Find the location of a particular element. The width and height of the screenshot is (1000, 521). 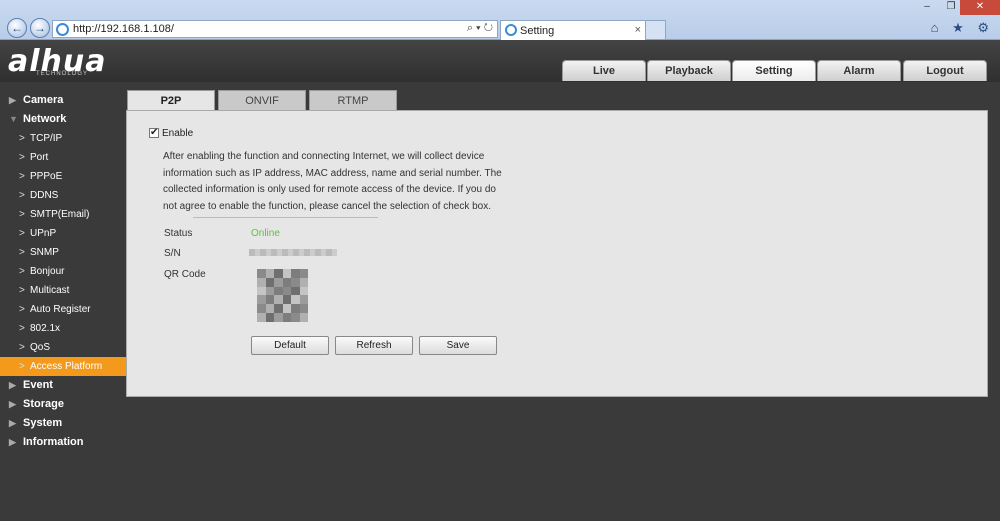

sidebar-item-information: ▶ Information is located at coordinates (63, 442).